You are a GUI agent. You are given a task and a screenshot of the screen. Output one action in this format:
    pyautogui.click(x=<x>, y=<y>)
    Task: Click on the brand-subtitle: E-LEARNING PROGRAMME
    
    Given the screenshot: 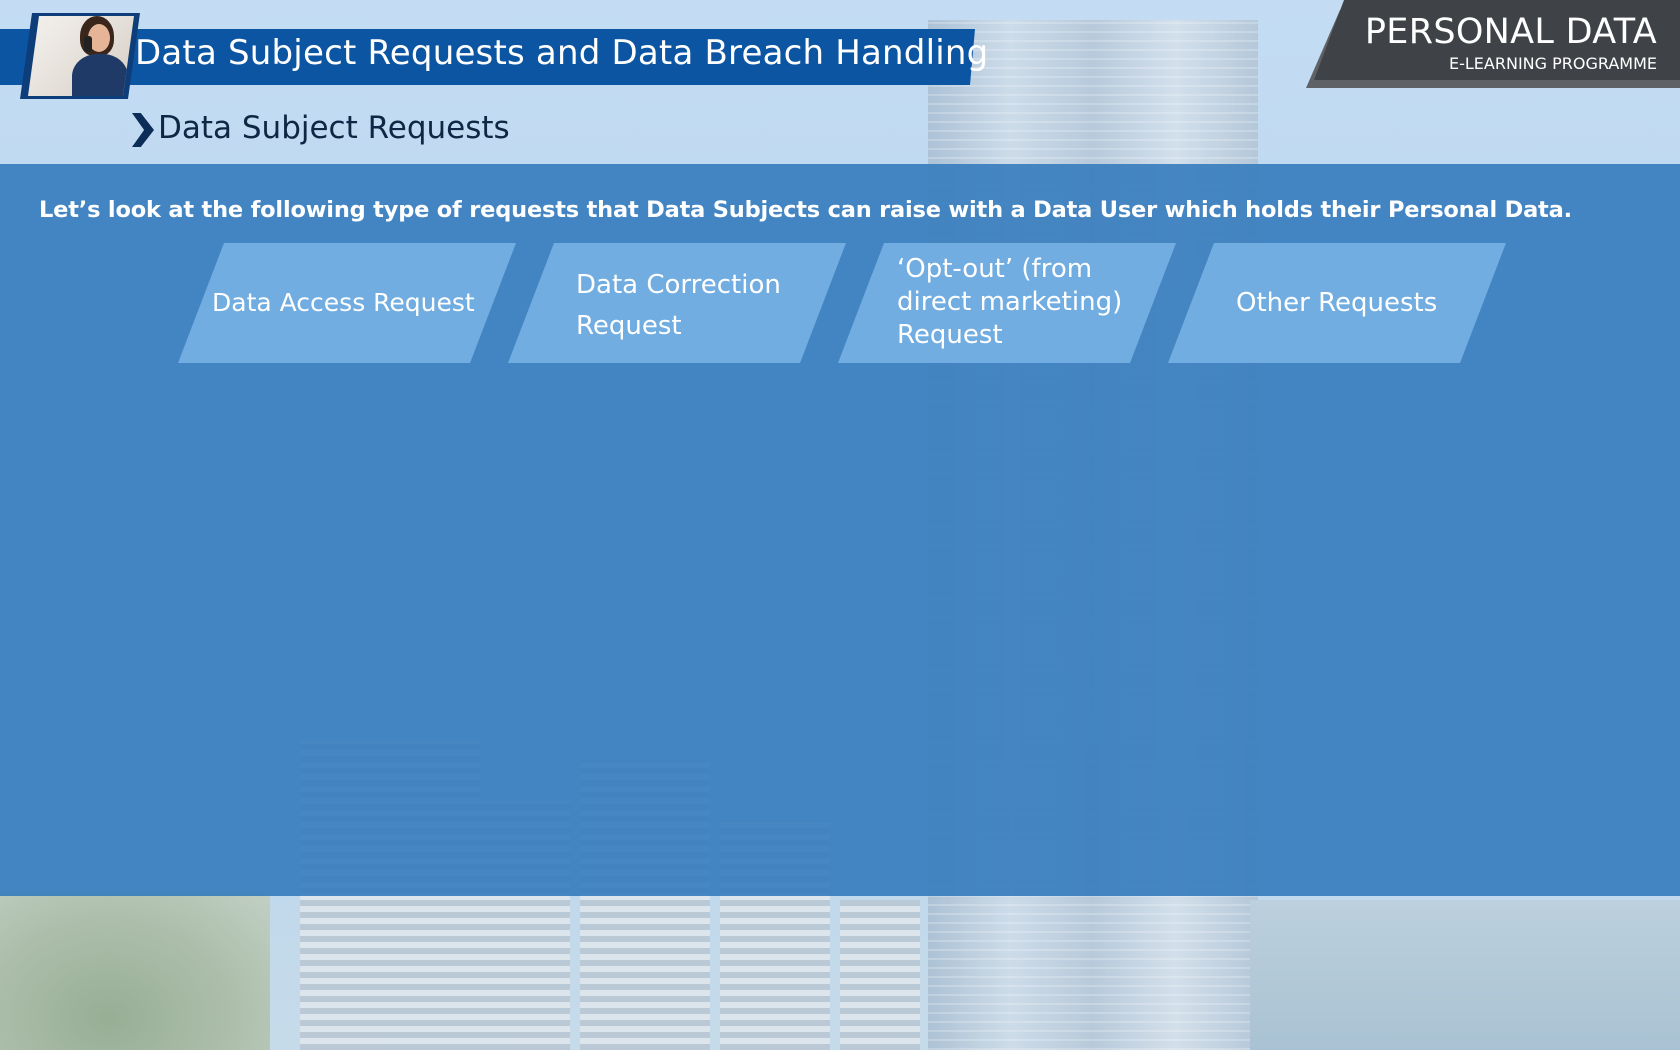 What is the action you would take?
    pyautogui.click(x=1553, y=63)
    